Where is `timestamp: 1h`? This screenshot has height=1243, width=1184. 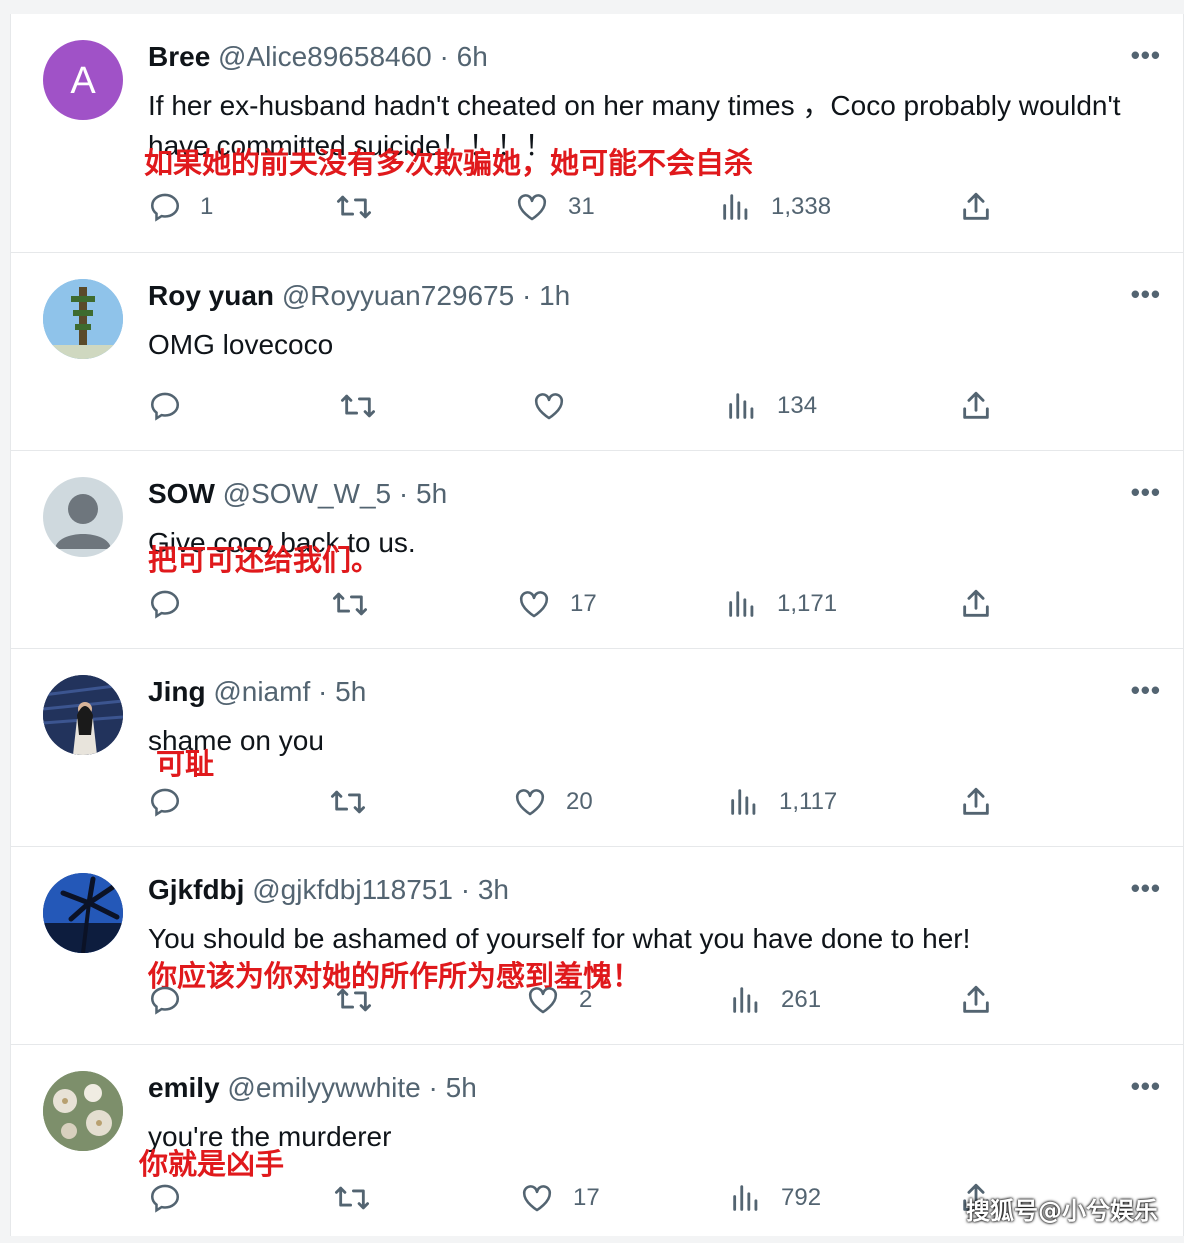
timestamp: 1h is located at coordinates (554, 295).